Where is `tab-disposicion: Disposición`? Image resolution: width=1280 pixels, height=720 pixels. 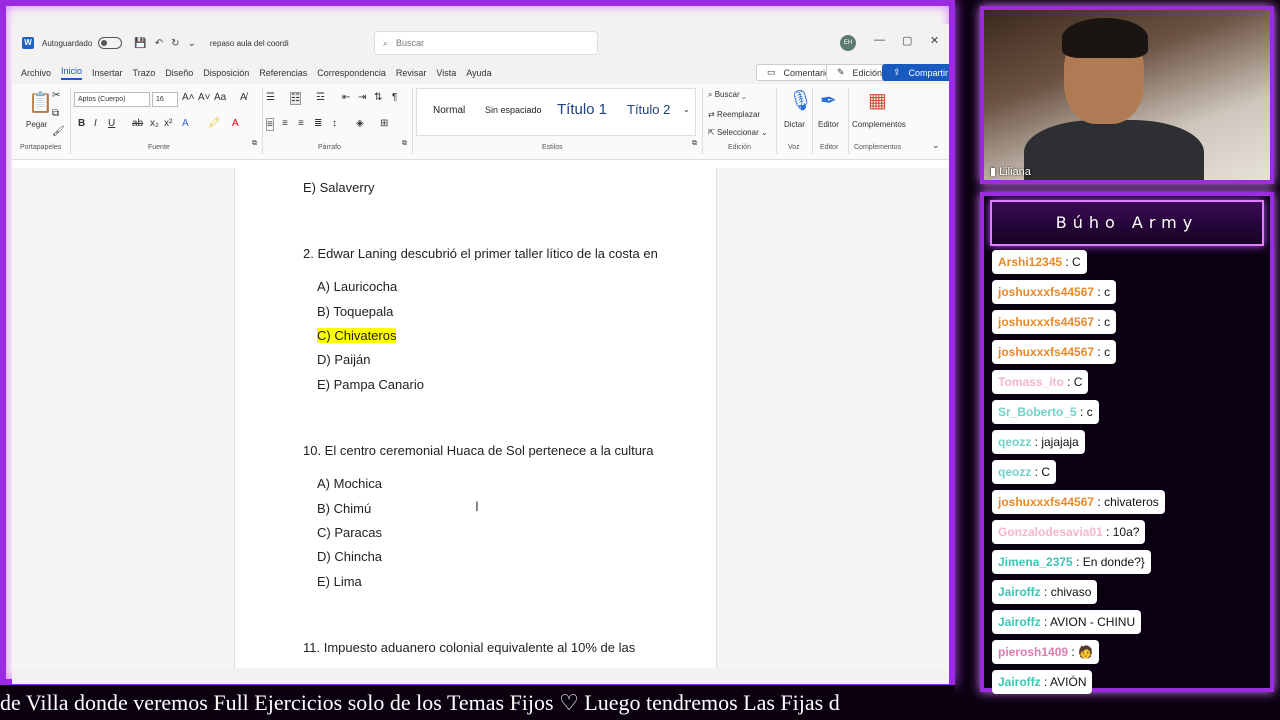
tab-disposicion: Disposición is located at coordinates (226, 73).